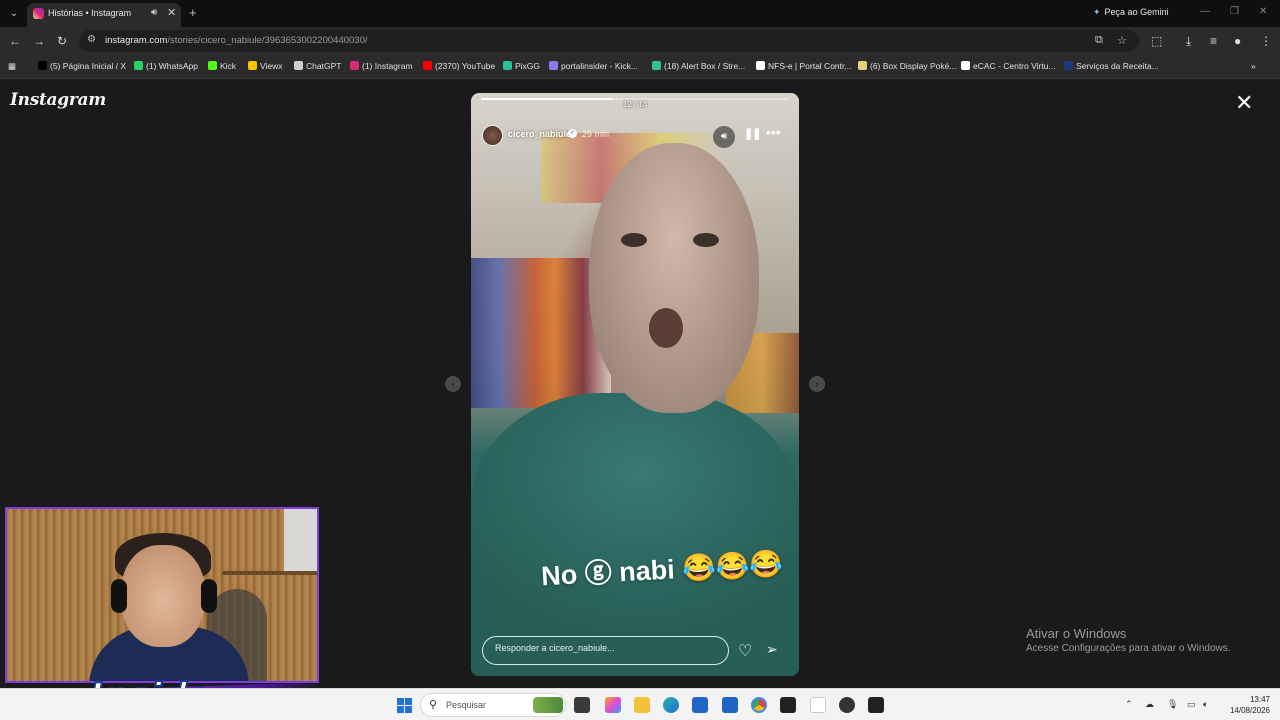  I want to click on gemini-button: ✦ Peça ao Gemini, so click(1131, 12).